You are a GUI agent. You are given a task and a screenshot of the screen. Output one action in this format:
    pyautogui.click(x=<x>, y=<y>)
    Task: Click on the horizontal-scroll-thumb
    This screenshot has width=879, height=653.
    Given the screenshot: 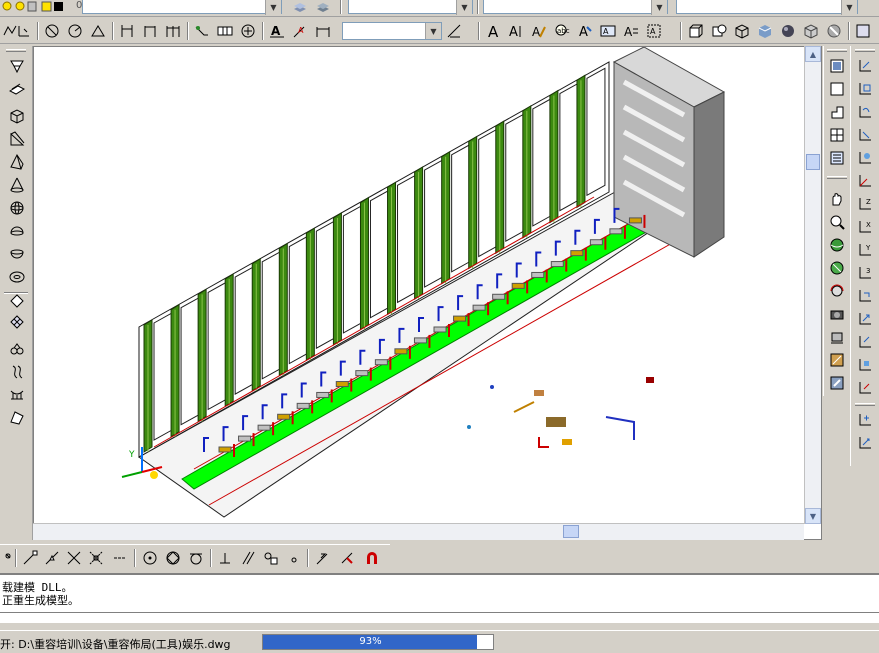 What is the action you would take?
    pyautogui.click(x=571, y=531)
    